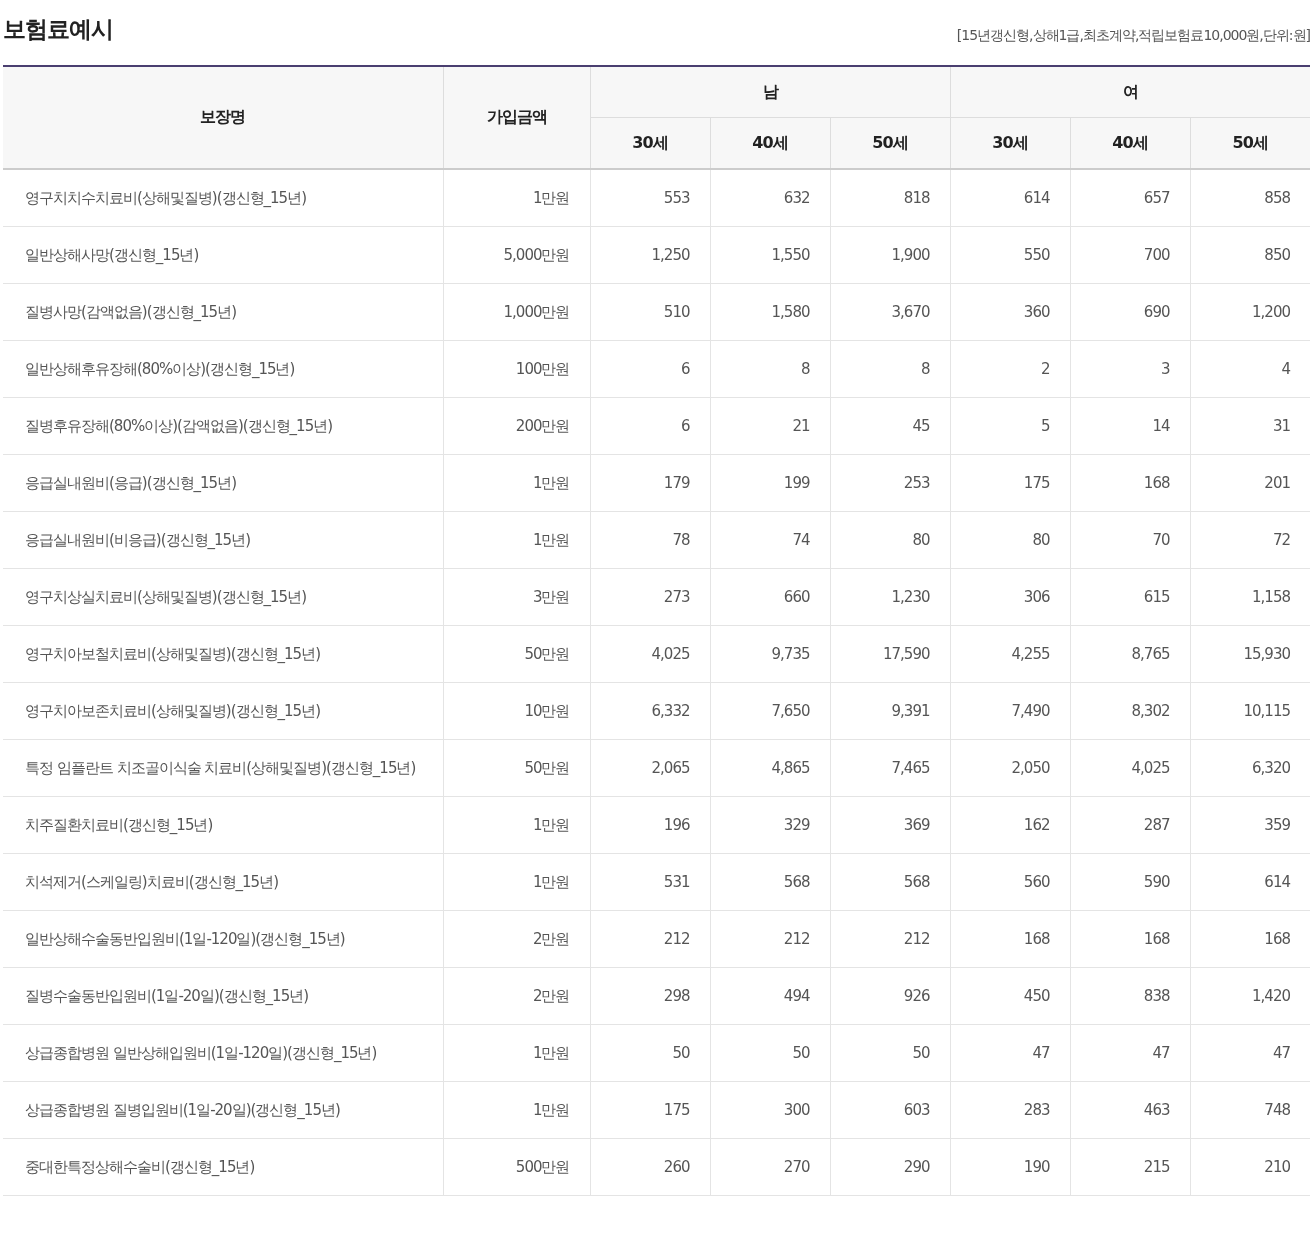 The image size is (1314, 1236). Describe the element at coordinates (770, 198) in the screenshot. I see `table-cell: 632` at that location.